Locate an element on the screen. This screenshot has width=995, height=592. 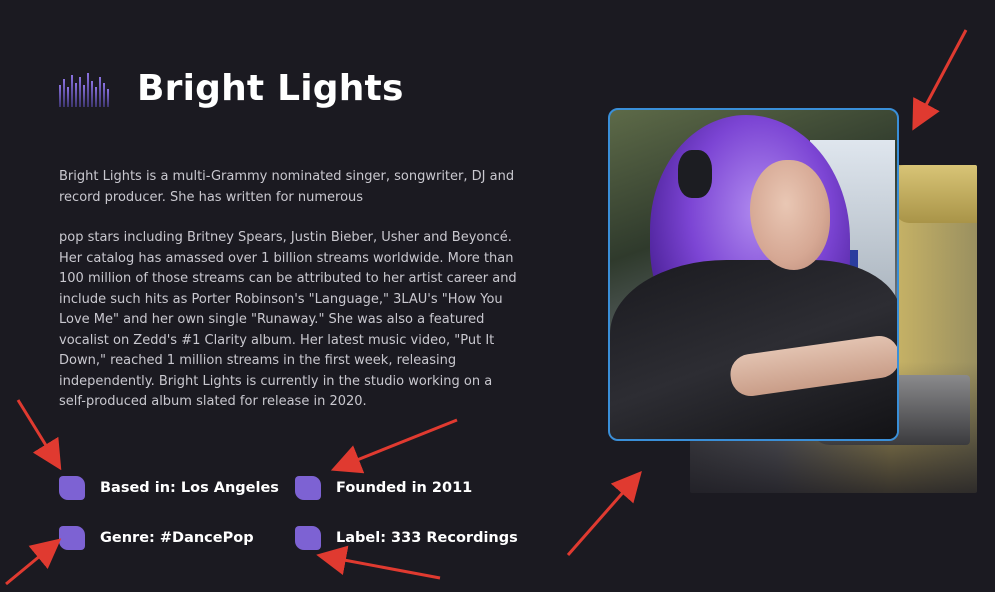
page-title: Bright Lights is located at coordinates (270, 88).